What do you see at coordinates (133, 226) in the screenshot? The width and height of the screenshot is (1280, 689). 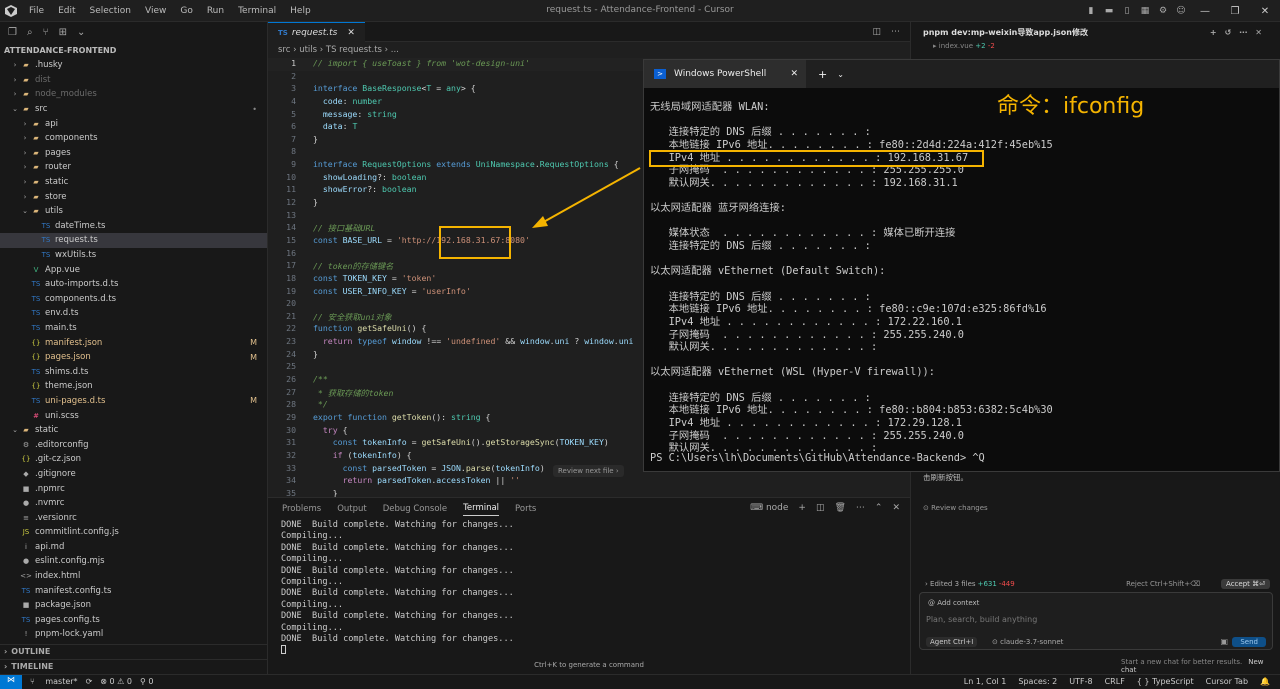 I see `tree-file: TS dateTime.ts` at bounding box center [133, 226].